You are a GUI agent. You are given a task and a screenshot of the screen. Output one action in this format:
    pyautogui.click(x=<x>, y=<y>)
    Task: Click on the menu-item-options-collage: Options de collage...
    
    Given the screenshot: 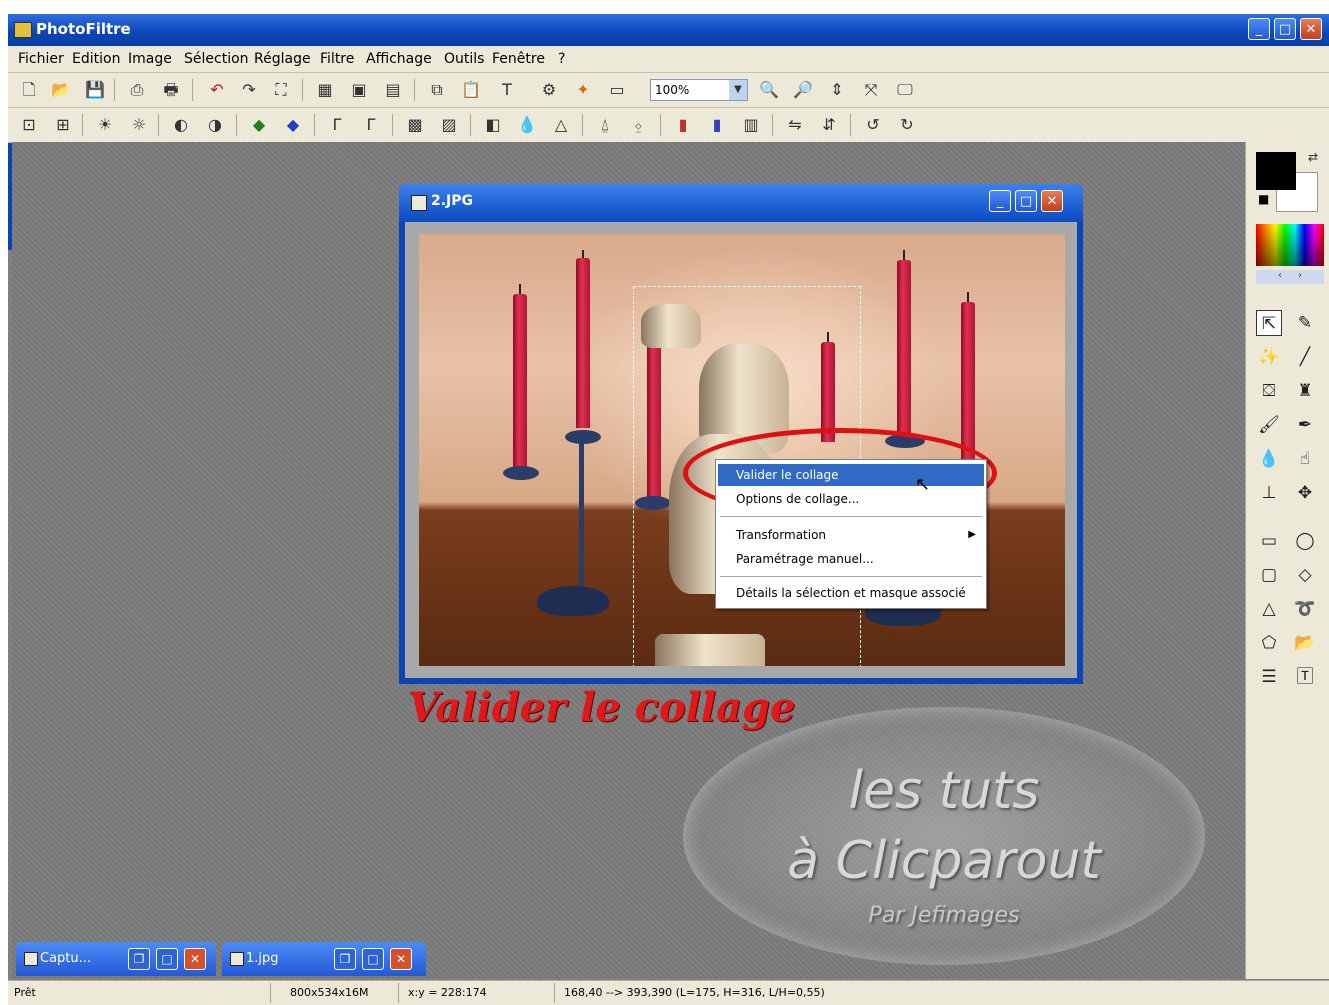 What is the action you would take?
    pyautogui.click(x=851, y=499)
    